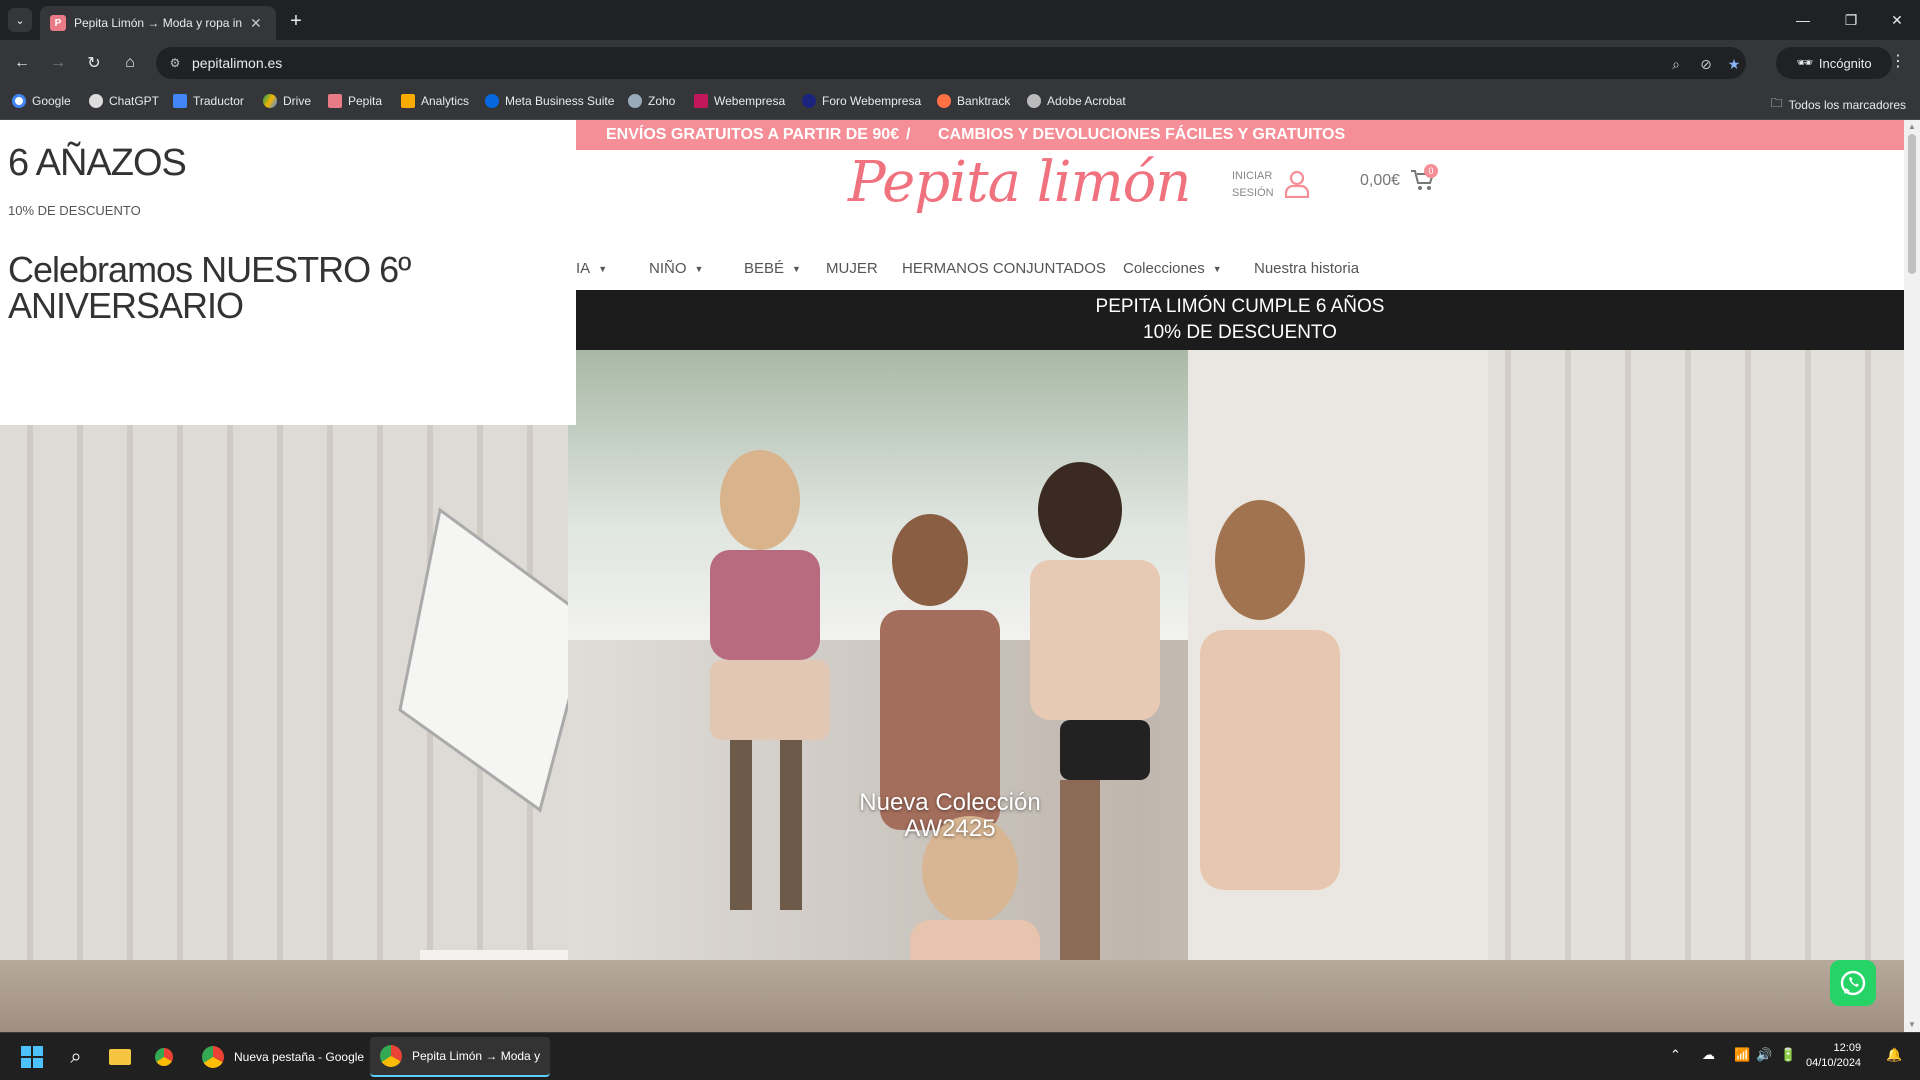 The image size is (1920, 1080). I want to click on nav-item-nina: IA ▼, so click(591, 268).